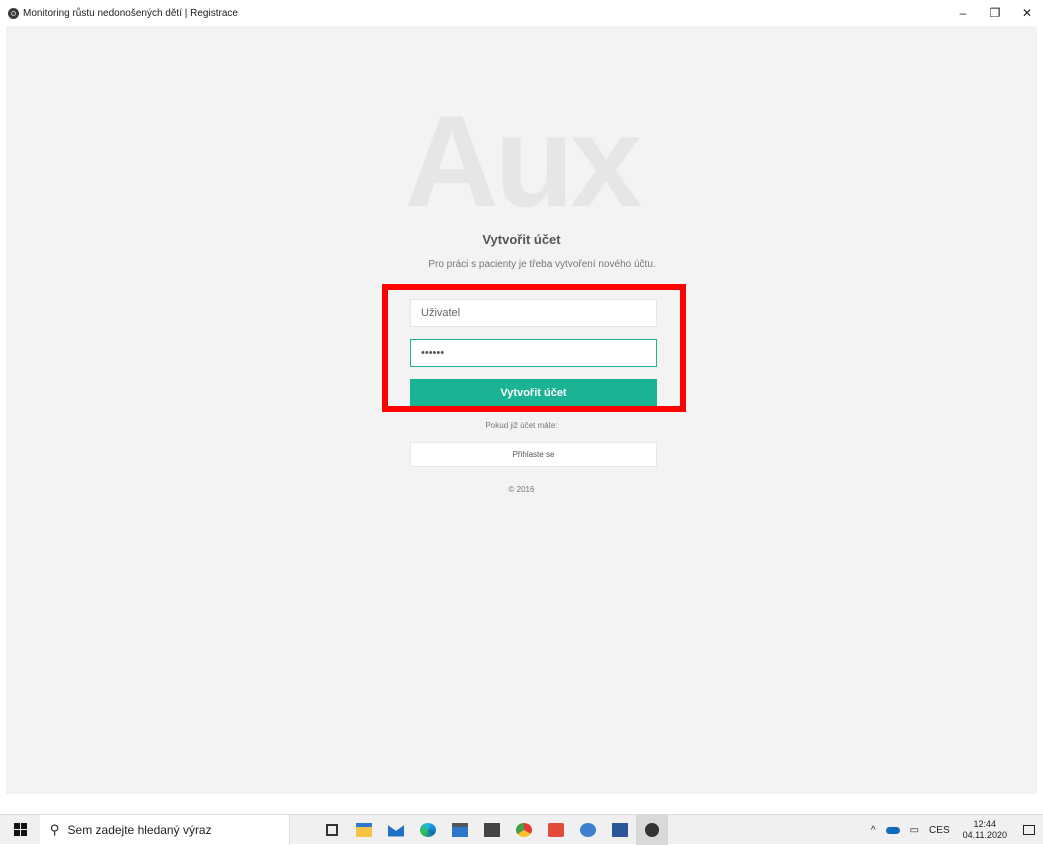  I want to click on clock-date: 04.11.2020, so click(984, 835).